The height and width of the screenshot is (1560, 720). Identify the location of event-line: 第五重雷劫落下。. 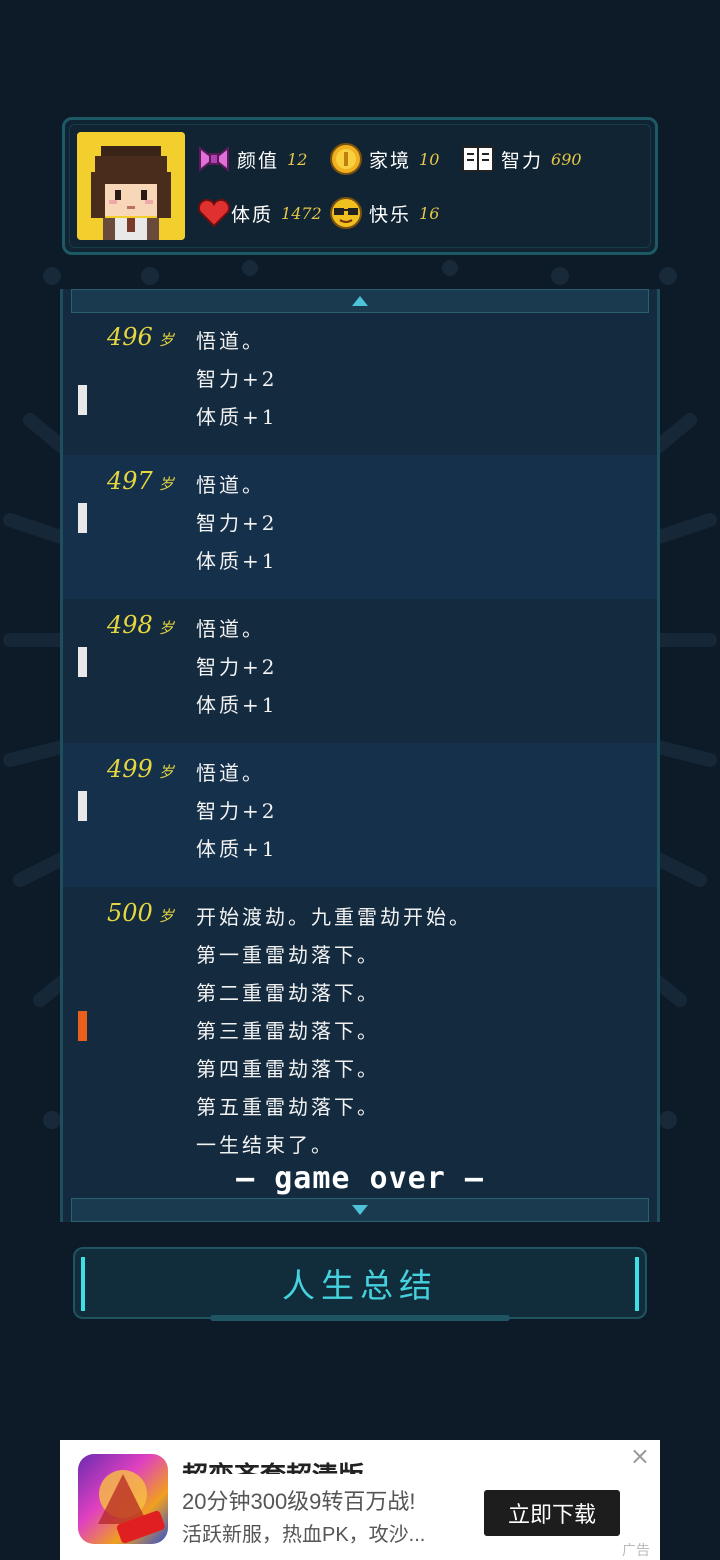
(288, 1107).